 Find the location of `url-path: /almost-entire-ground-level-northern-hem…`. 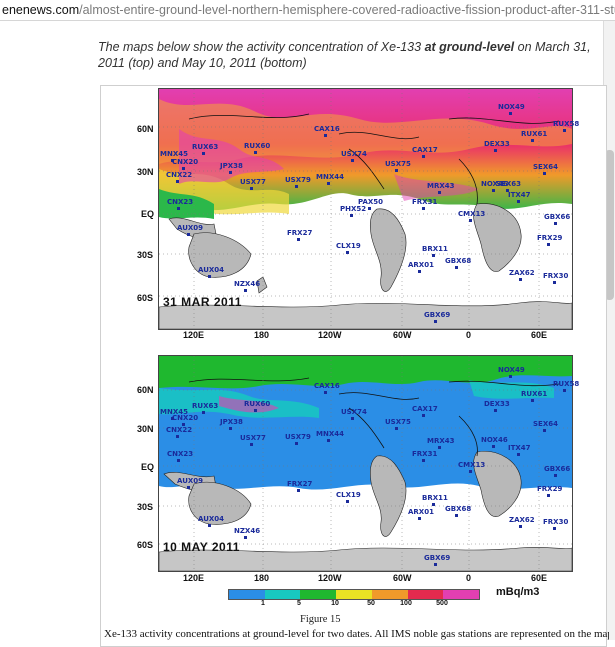

url-path: /almost-entire-ground-level-northern-hem… is located at coordinates (347, 10).